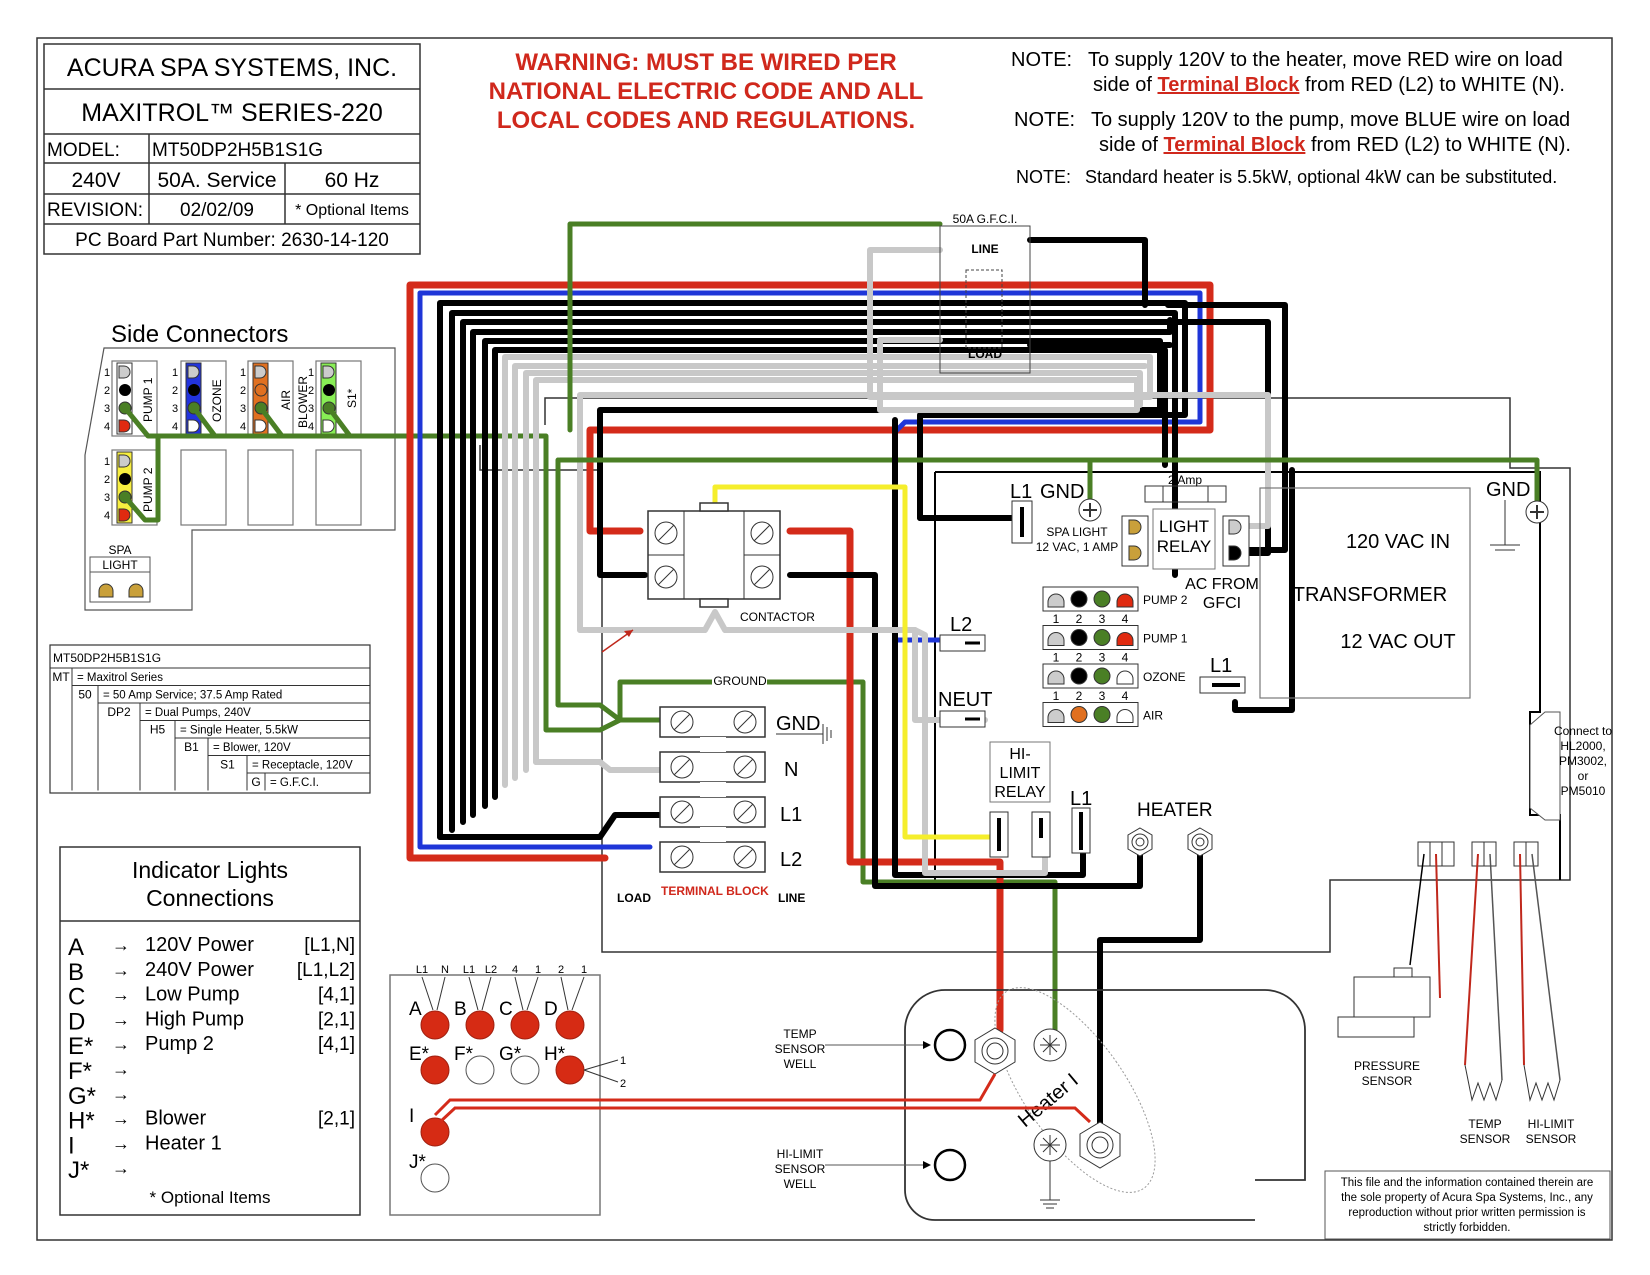 This screenshot has width=1650, height=1275. I want to click on indicator-description: Blower, so click(175, 1119).